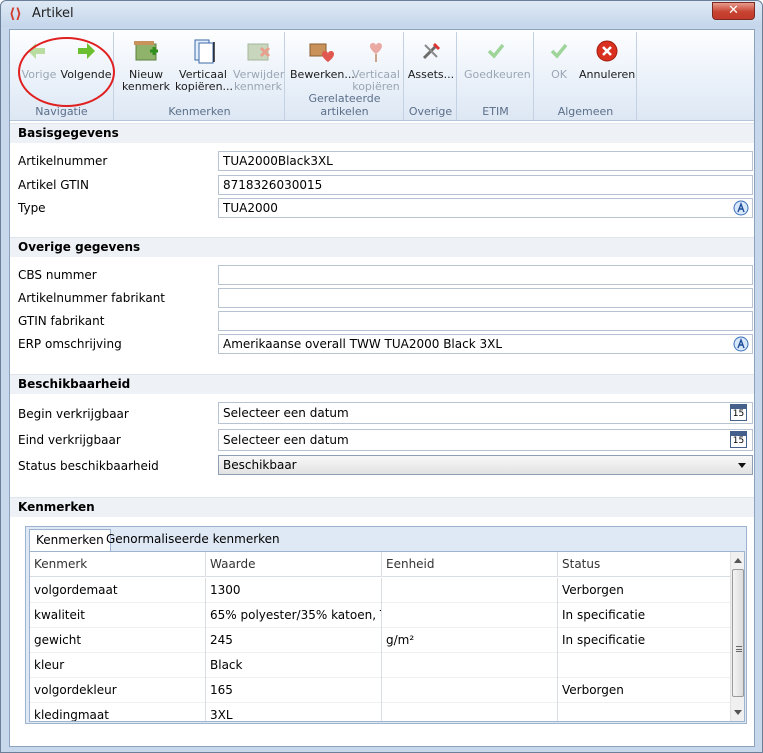 Image resolution: width=763 pixels, height=753 pixels. I want to click on artikelnummer-fabrikant-label: Artikelnummer fabrikant, so click(92, 298).